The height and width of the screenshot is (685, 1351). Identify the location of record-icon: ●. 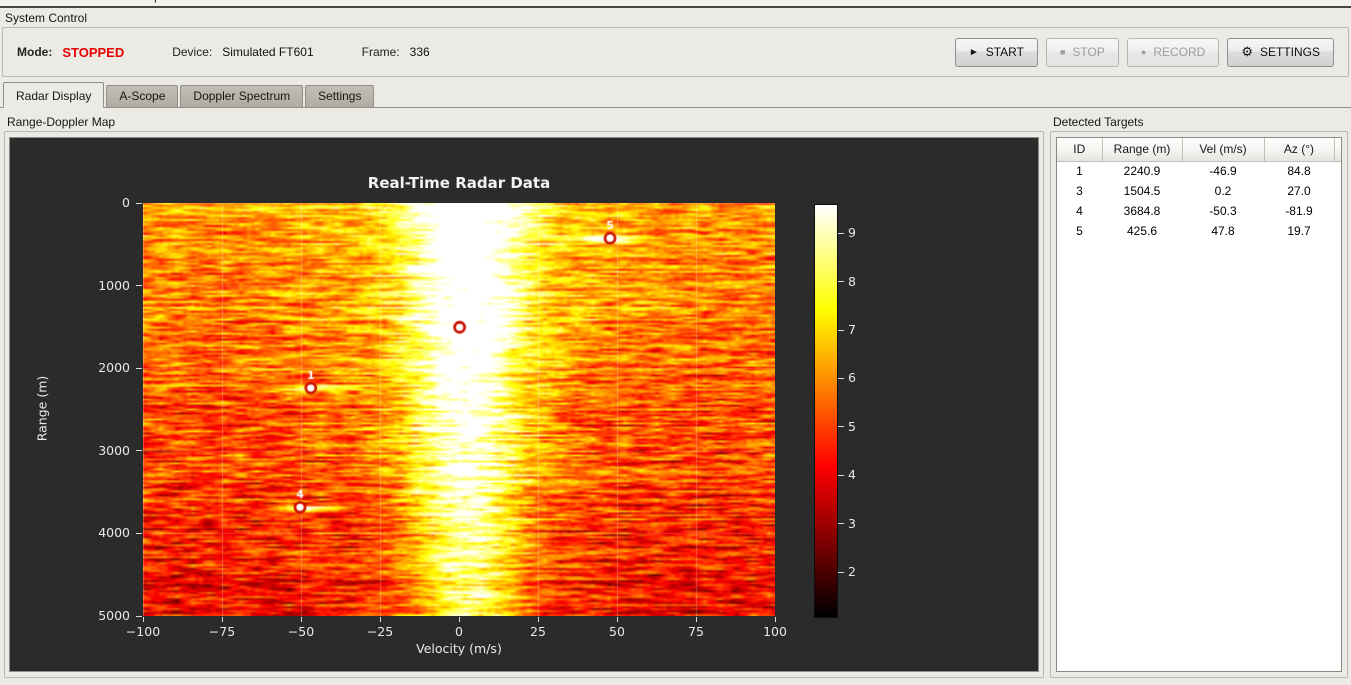
(1143, 52).